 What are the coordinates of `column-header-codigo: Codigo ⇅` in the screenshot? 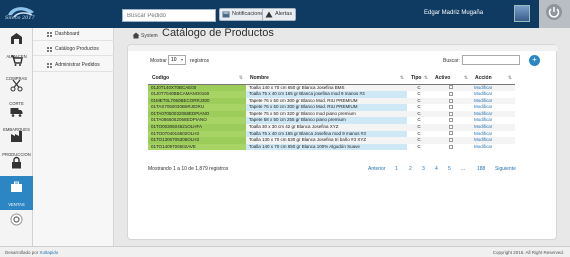 It's located at (197, 79).